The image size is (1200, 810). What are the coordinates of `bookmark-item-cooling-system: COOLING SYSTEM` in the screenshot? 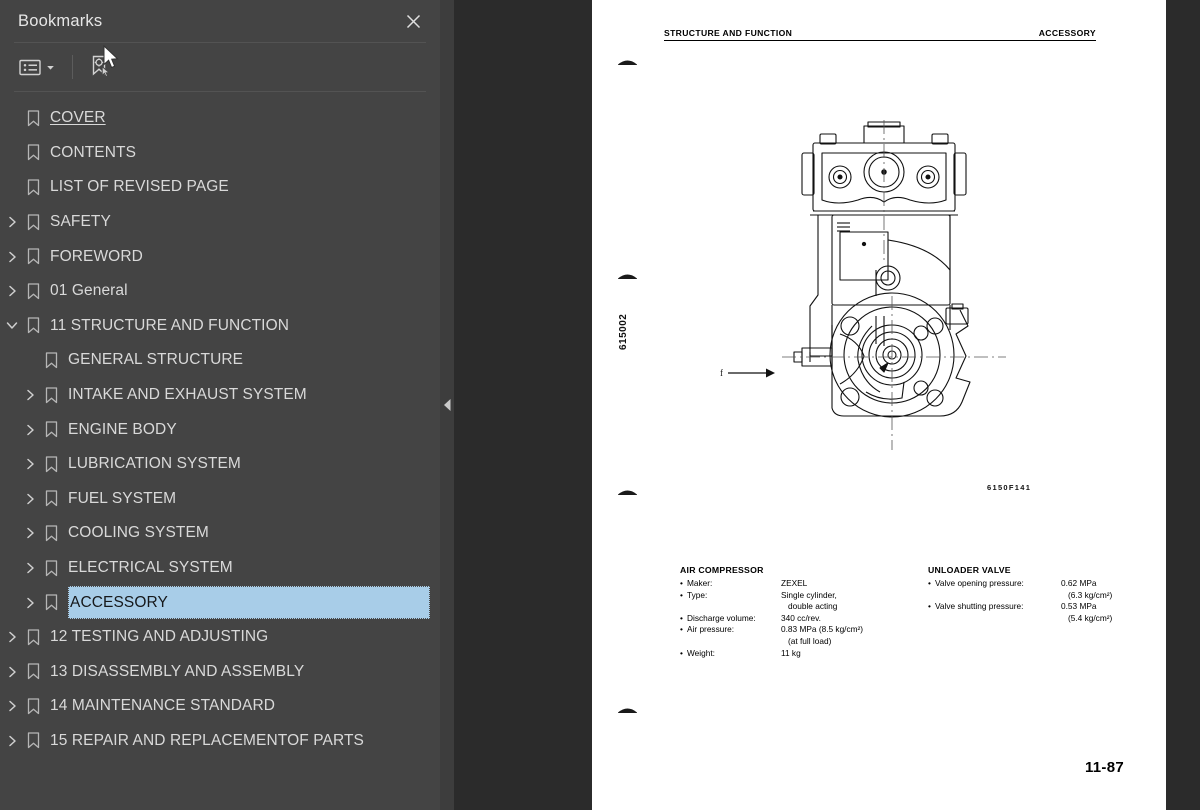 It's located at (220, 533).